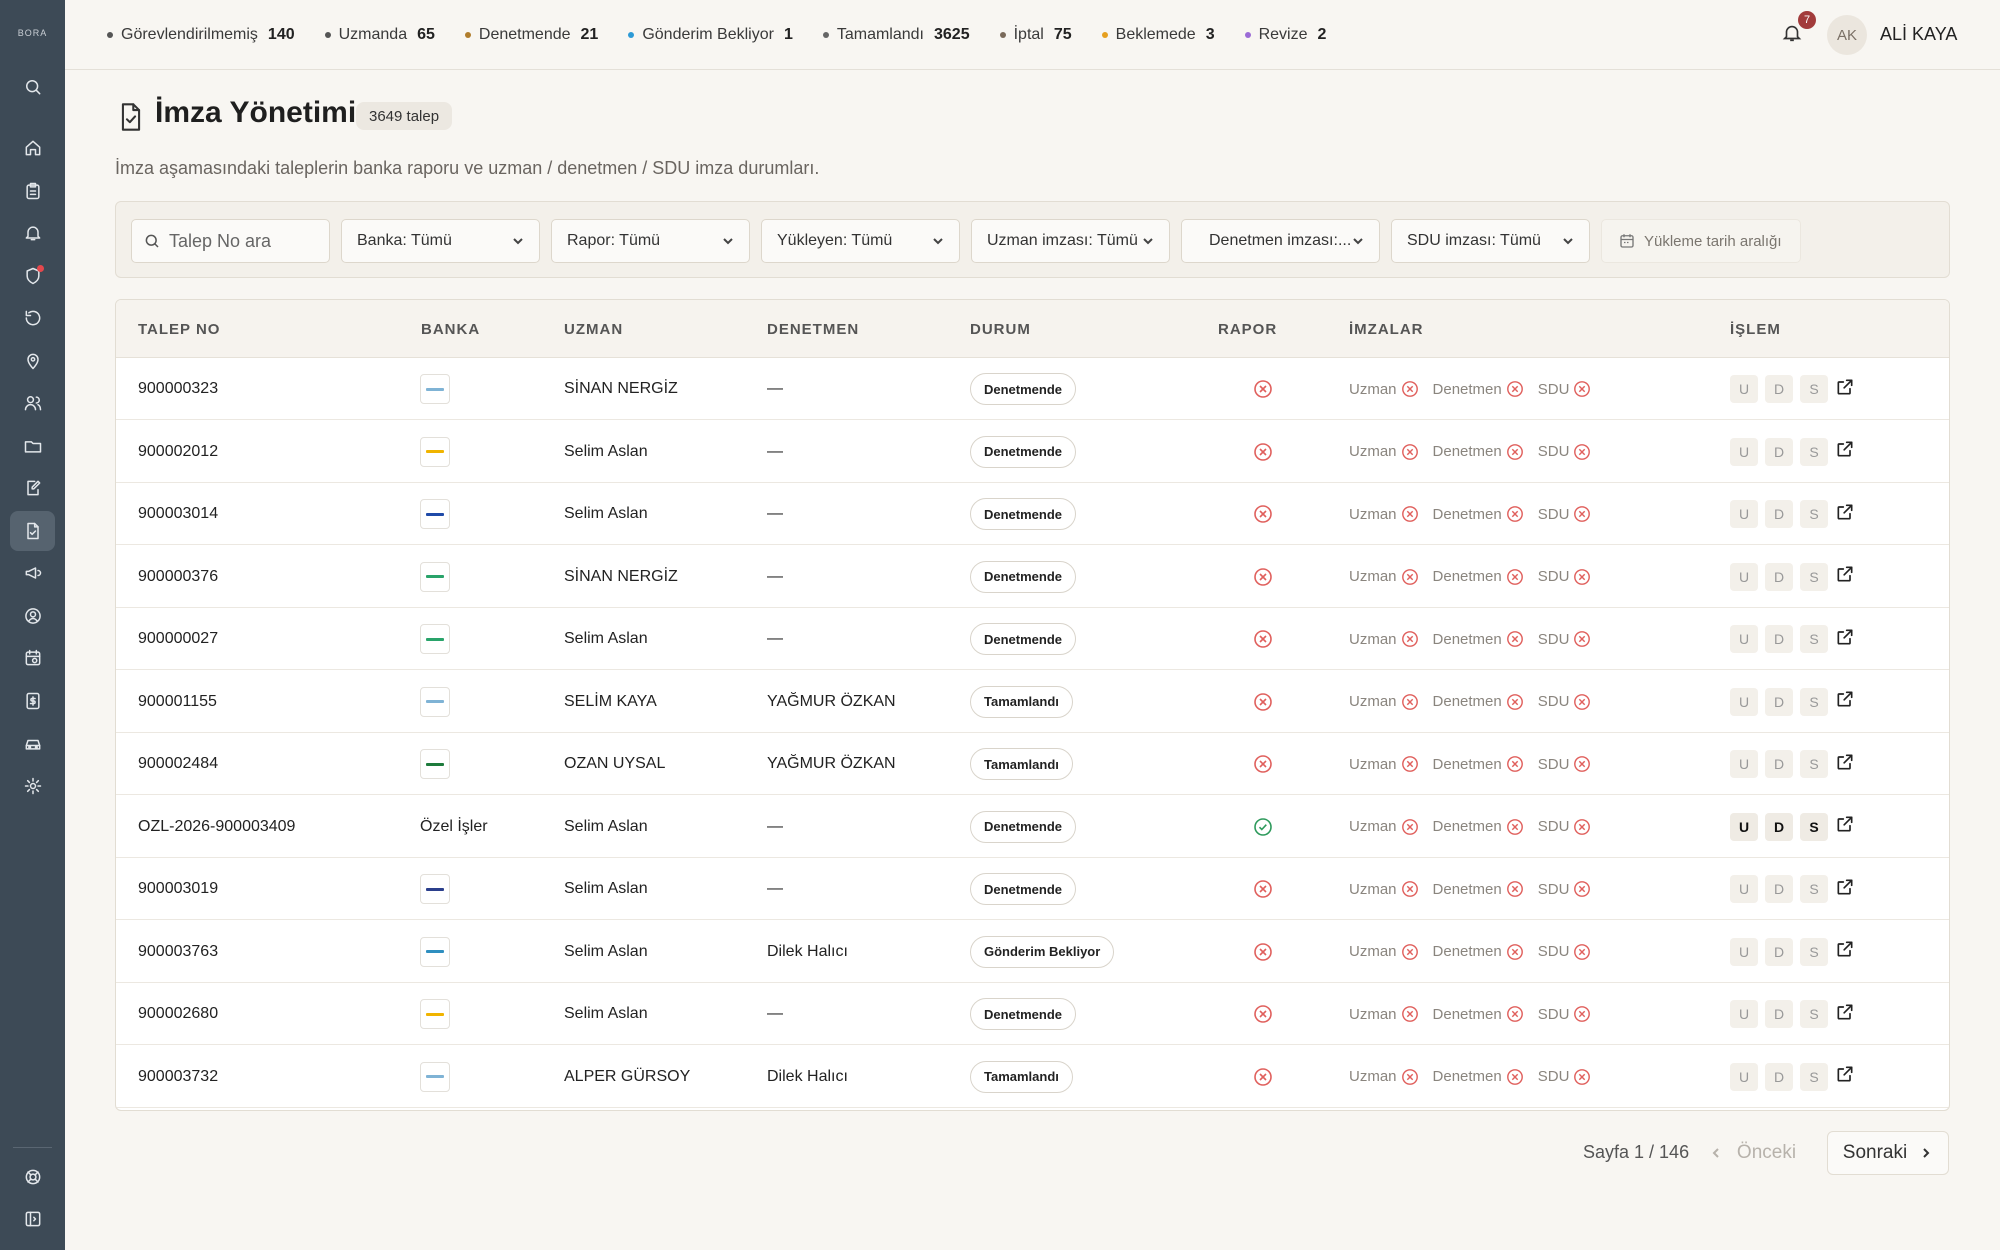  Describe the element at coordinates (32, 743) in the screenshot. I see `car-icon` at that location.